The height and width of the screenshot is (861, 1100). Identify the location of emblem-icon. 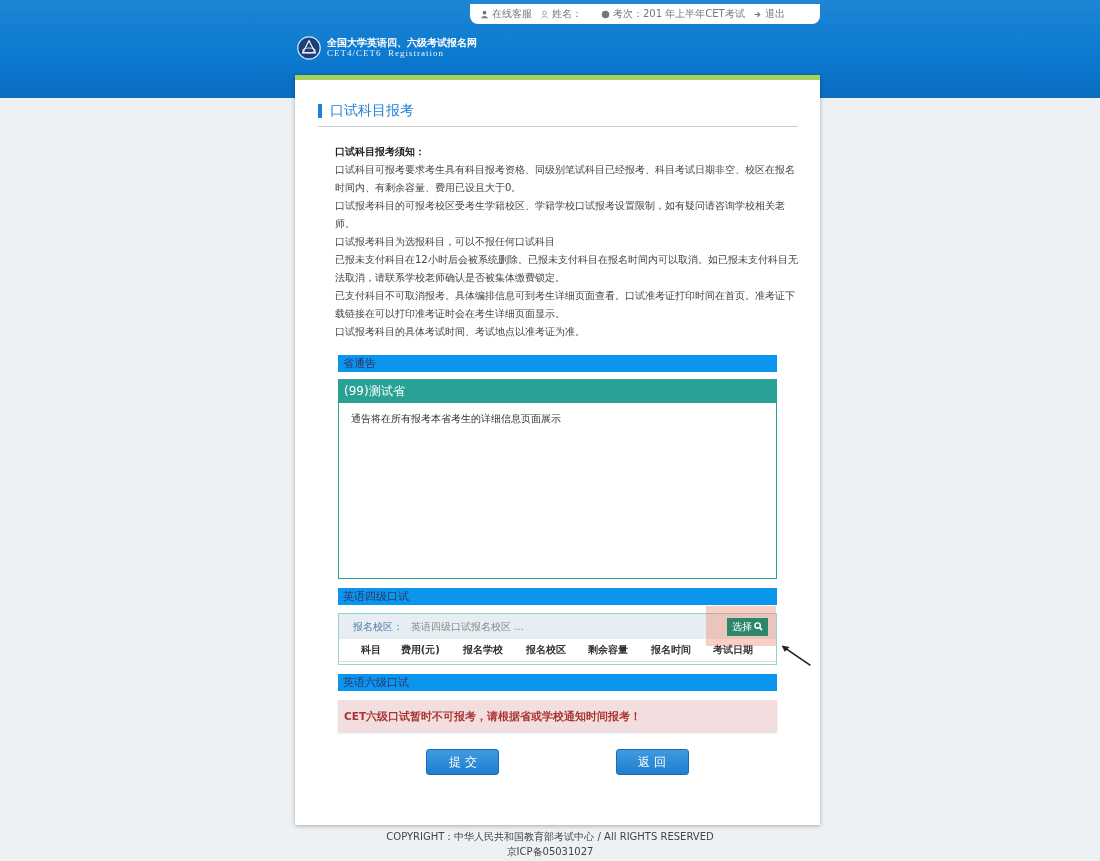
(309, 48).